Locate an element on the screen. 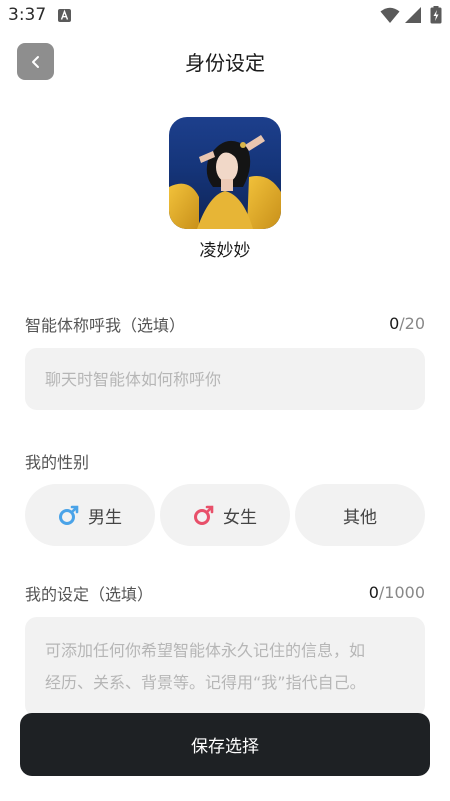 Image resolution: width=450 pixels, height=801 pixels. gender-male-button: 男生 is located at coordinates (90, 515).